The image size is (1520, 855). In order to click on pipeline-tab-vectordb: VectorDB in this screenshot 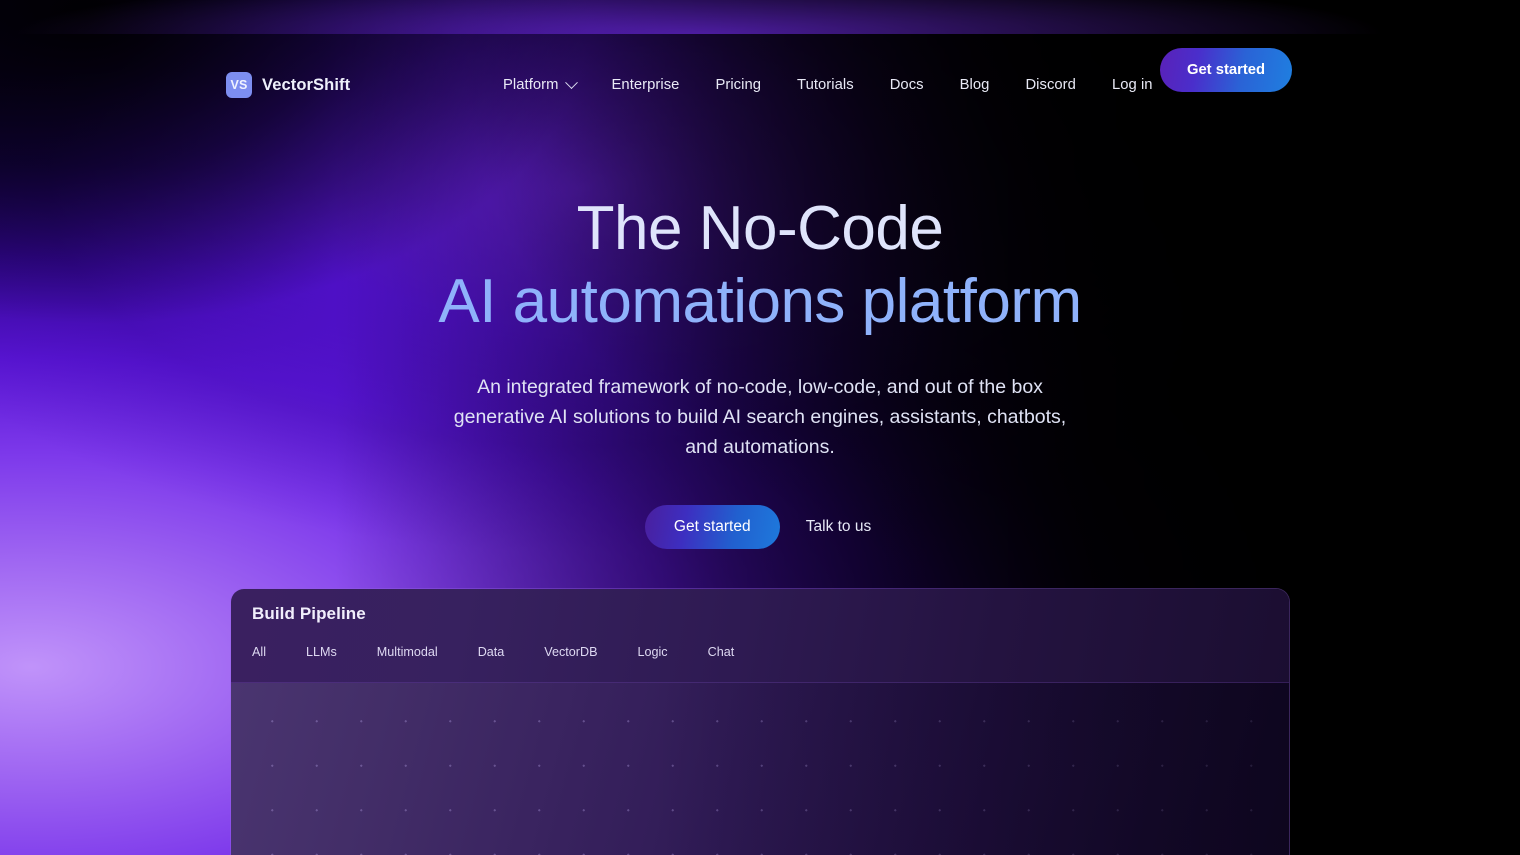, I will do `click(590, 652)`.